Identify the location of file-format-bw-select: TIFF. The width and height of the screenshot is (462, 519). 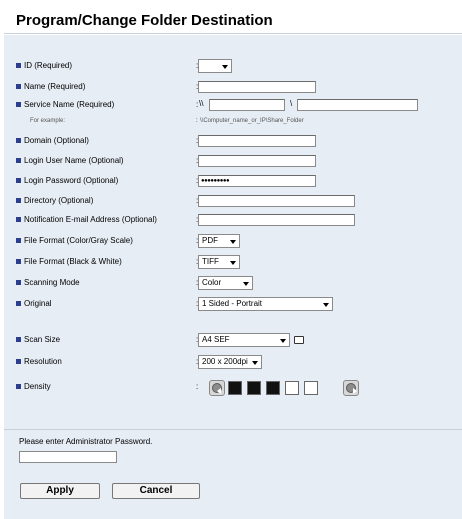
(219, 262).